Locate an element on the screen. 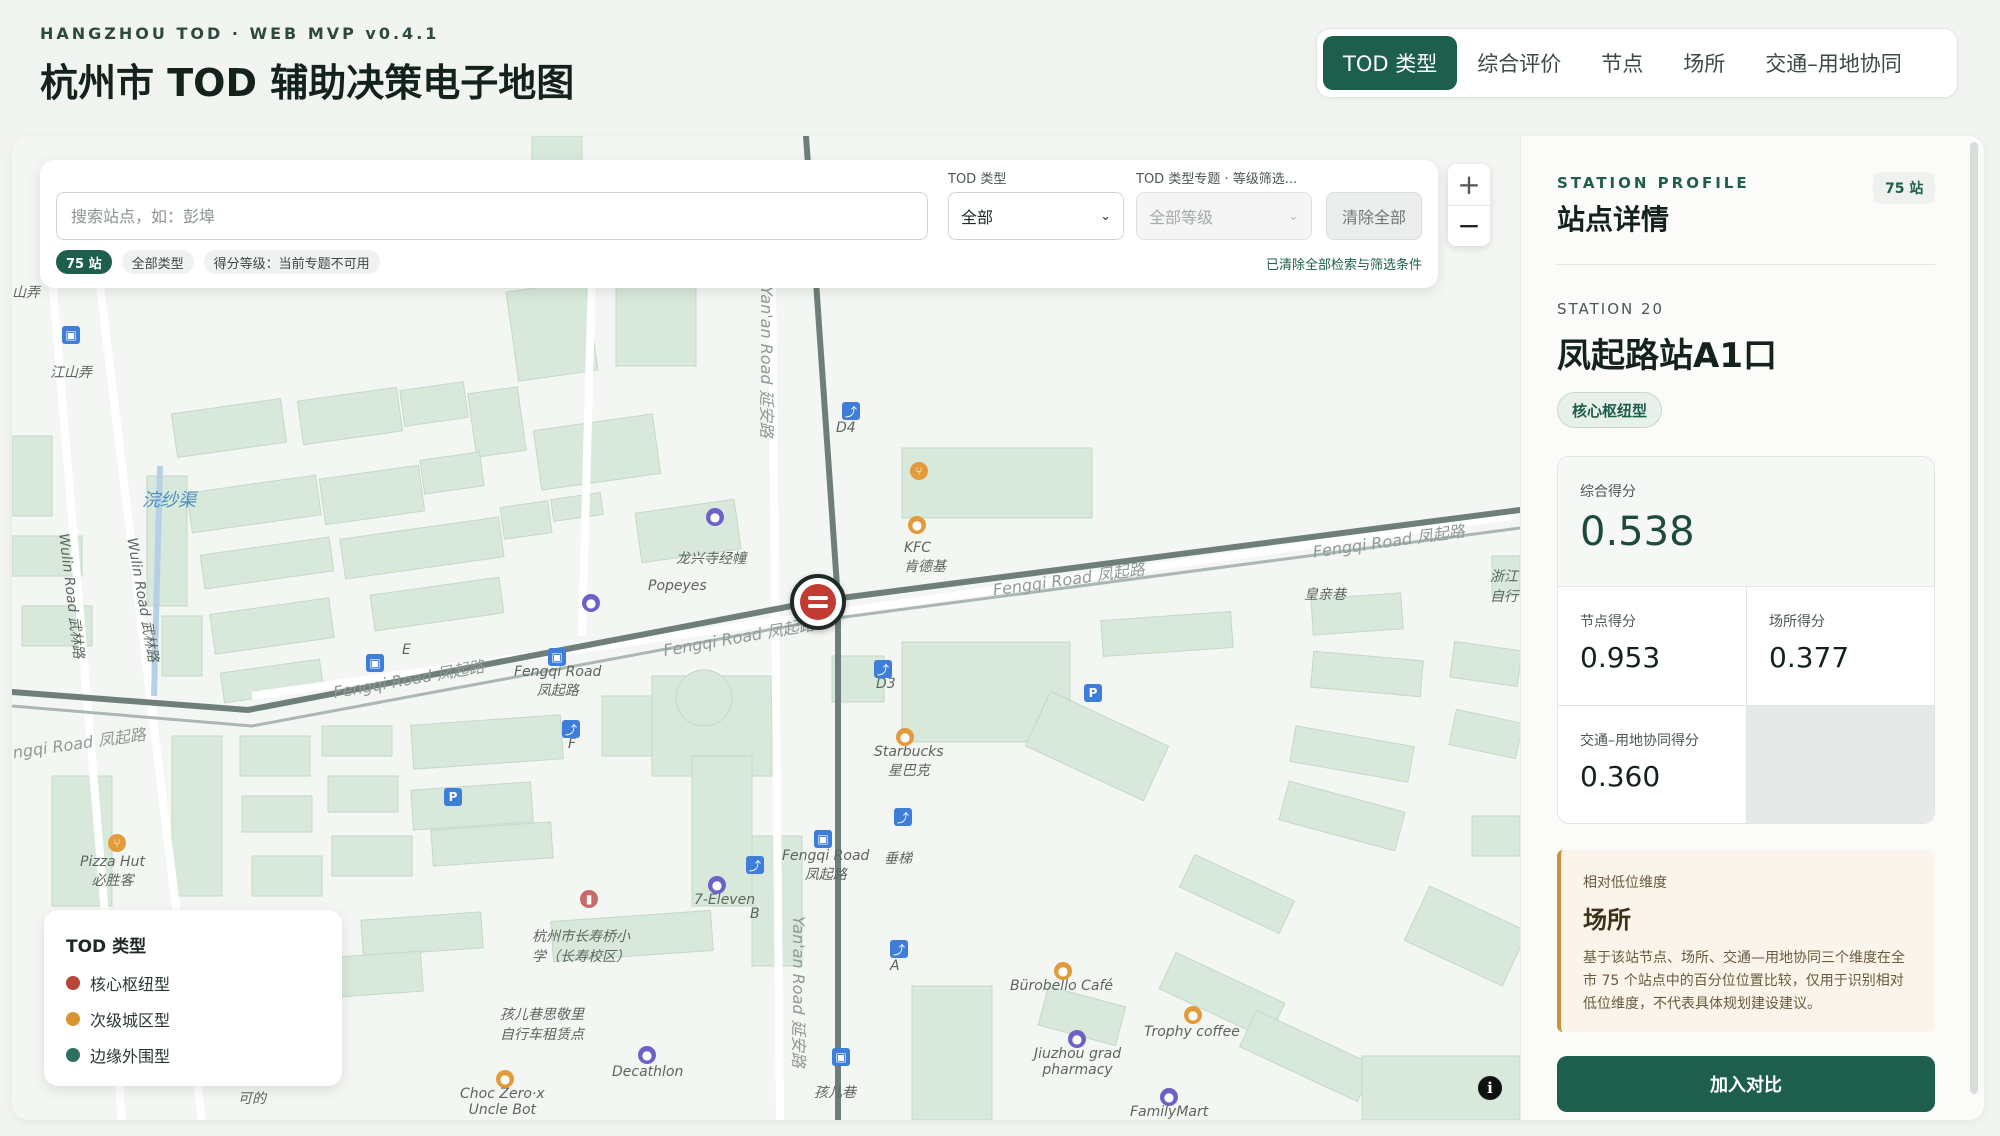  map-label-decathlon: Decathlon is located at coordinates (648, 1072).